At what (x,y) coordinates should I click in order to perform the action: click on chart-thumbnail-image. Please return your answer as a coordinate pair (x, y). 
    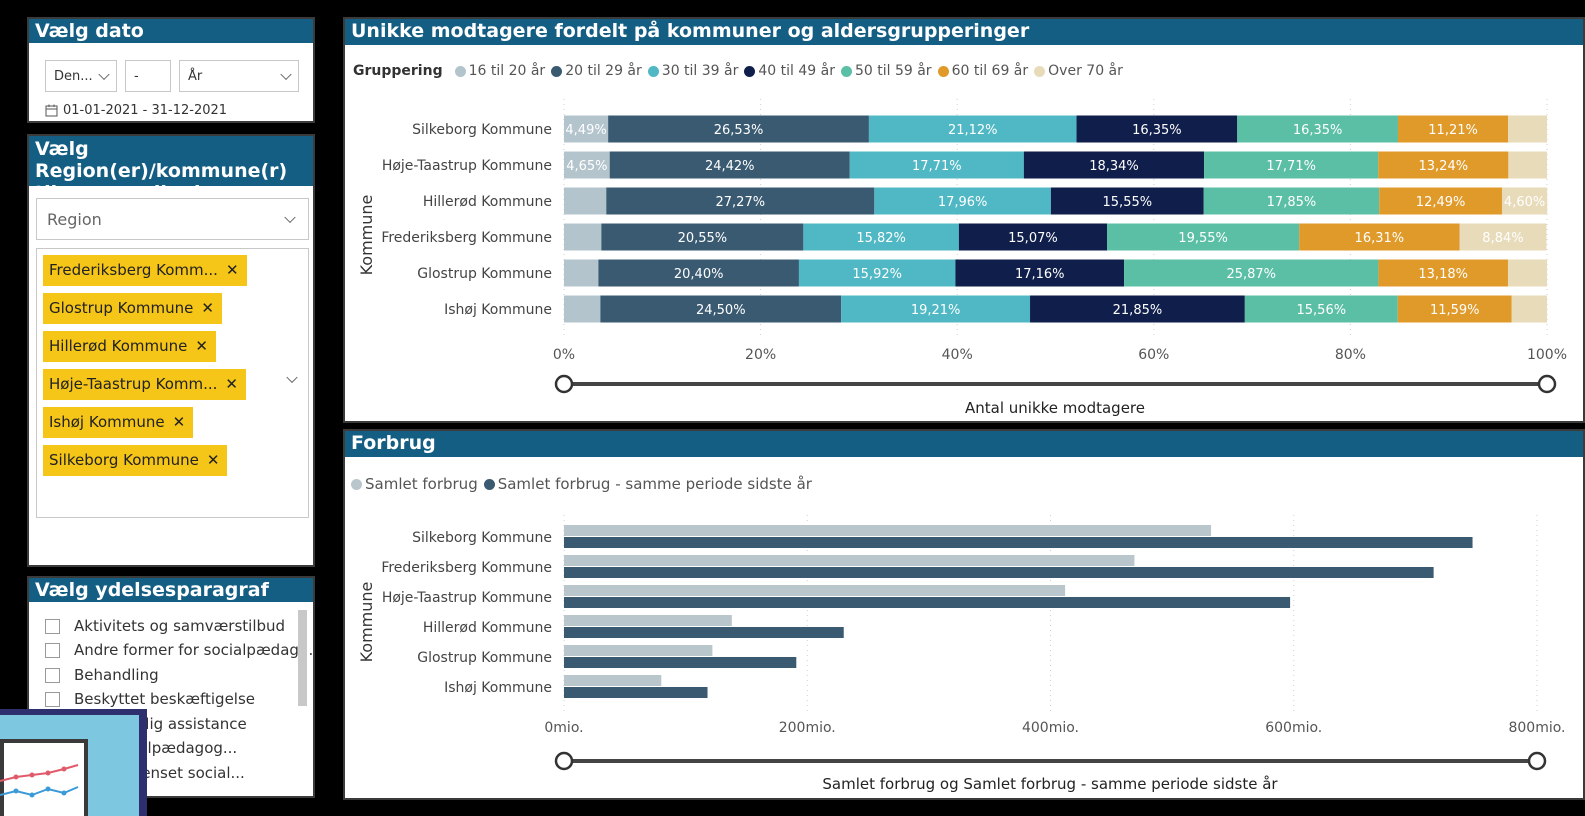
    Looking at the image, I should click on (73, 762).